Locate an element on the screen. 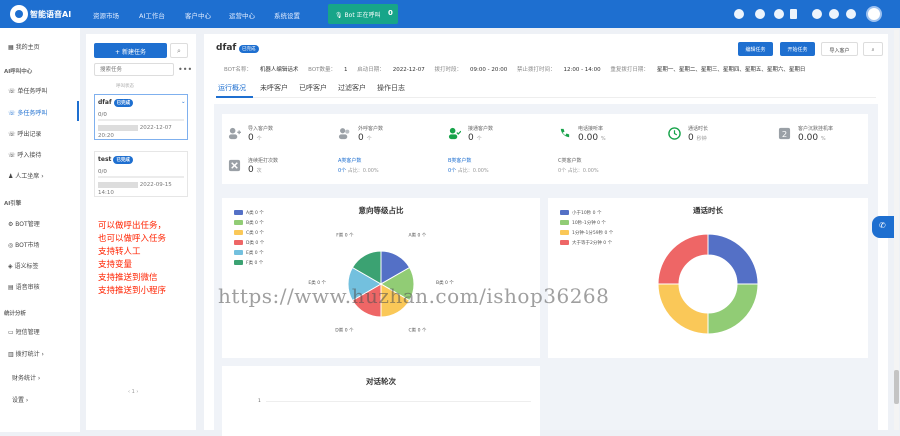  axis-tick-label: 1 is located at coordinates (259, 401).